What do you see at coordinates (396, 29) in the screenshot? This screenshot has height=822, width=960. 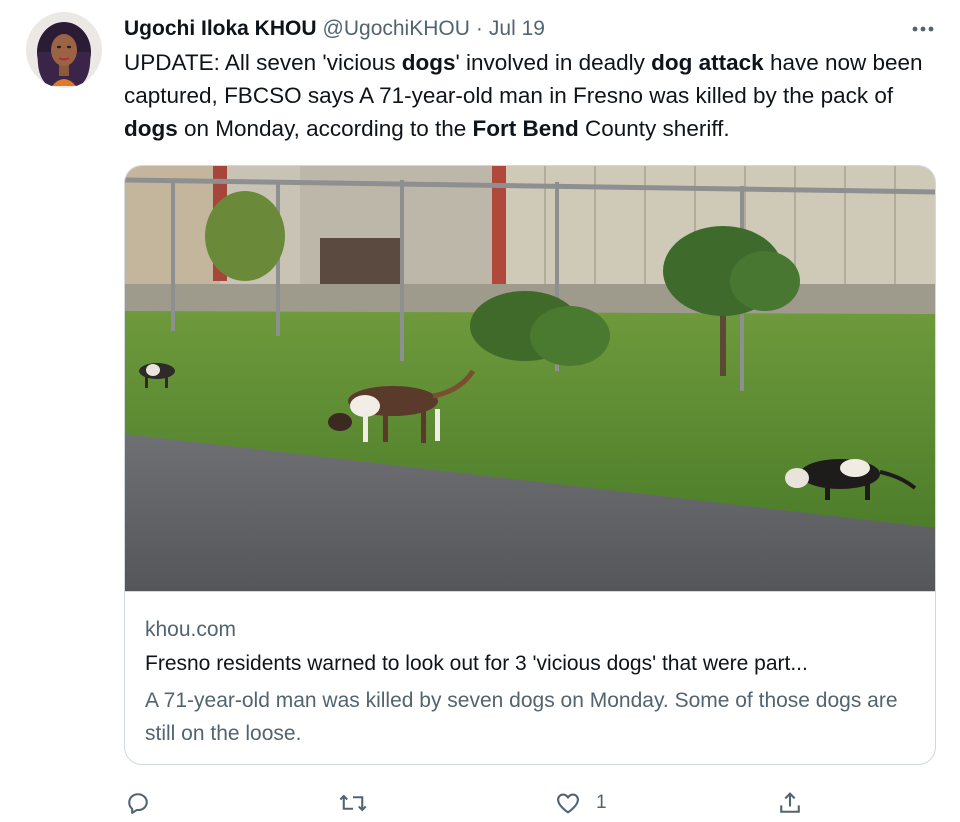 I see `author-handle: @UgochiKHOU` at bounding box center [396, 29].